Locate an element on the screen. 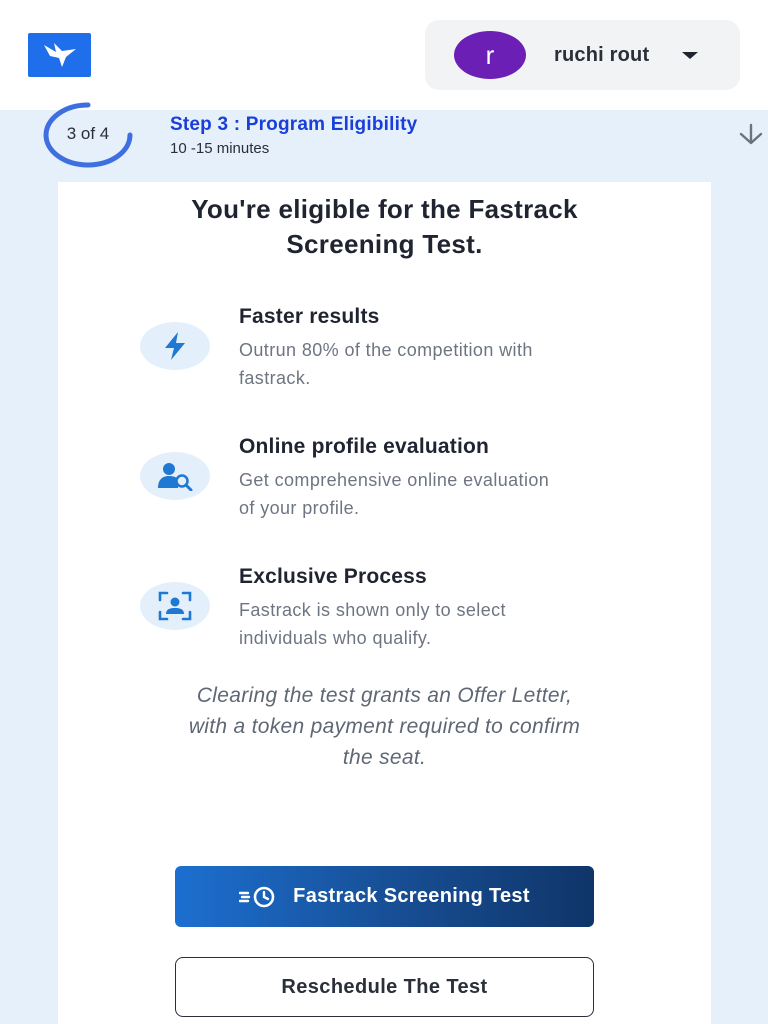 This screenshot has width=768, height=1024. top-header: r ruchi rout is located at coordinates (384, 55).